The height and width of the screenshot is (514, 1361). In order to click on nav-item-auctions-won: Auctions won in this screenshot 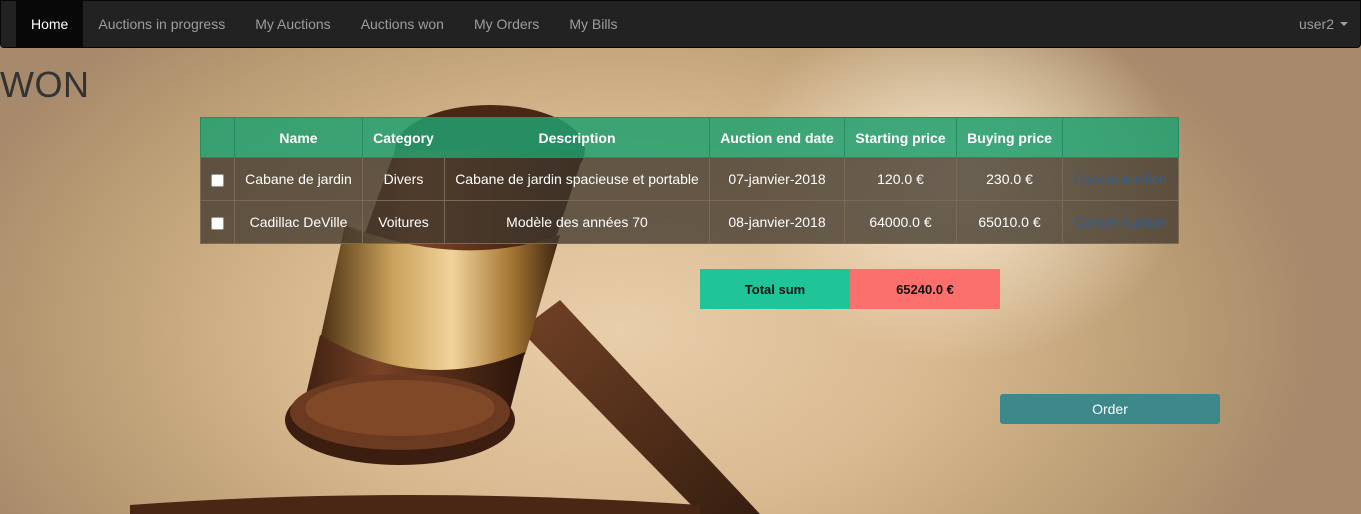, I will do `click(402, 24)`.